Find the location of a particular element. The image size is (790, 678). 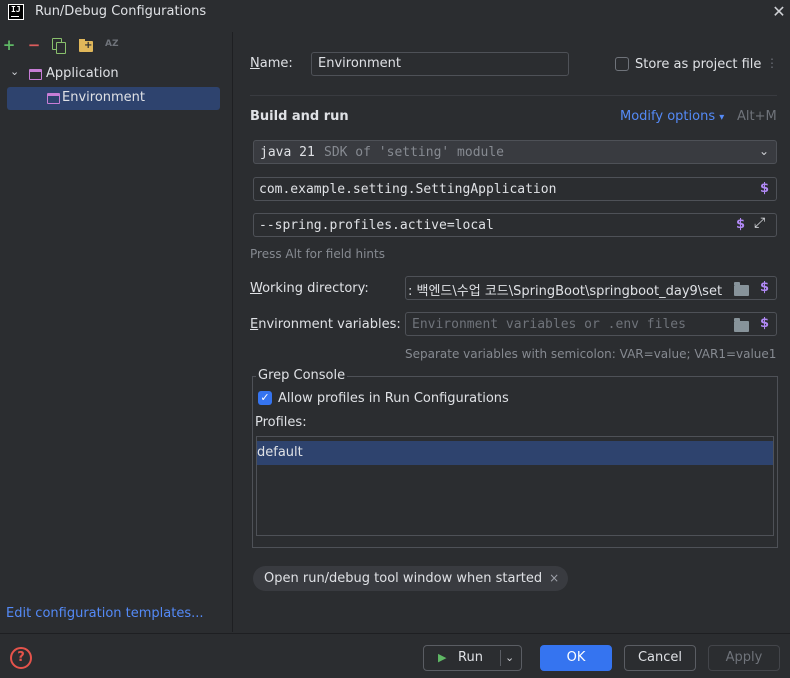

help-icon: ? is located at coordinates (21, 658).